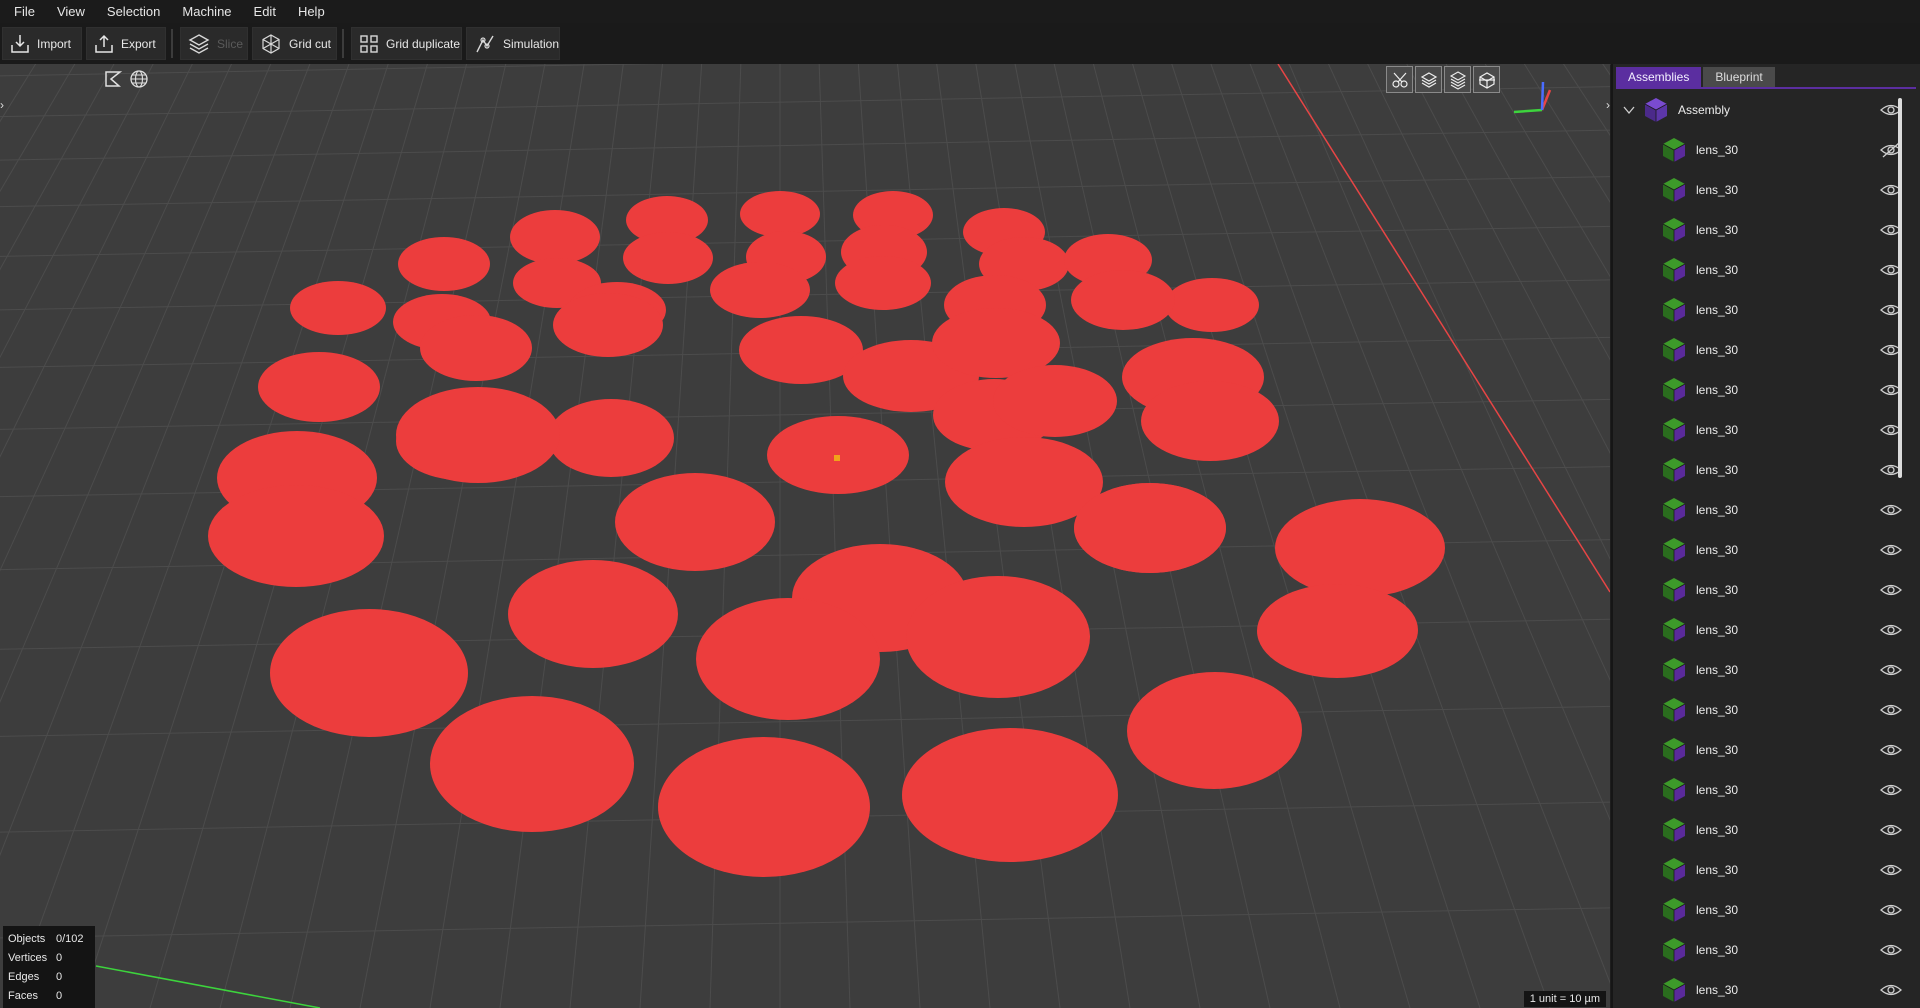 The height and width of the screenshot is (1008, 1920). What do you see at coordinates (1608, 105) in the screenshot?
I see `expand-right-arrow: ›` at bounding box center [1608, 105].